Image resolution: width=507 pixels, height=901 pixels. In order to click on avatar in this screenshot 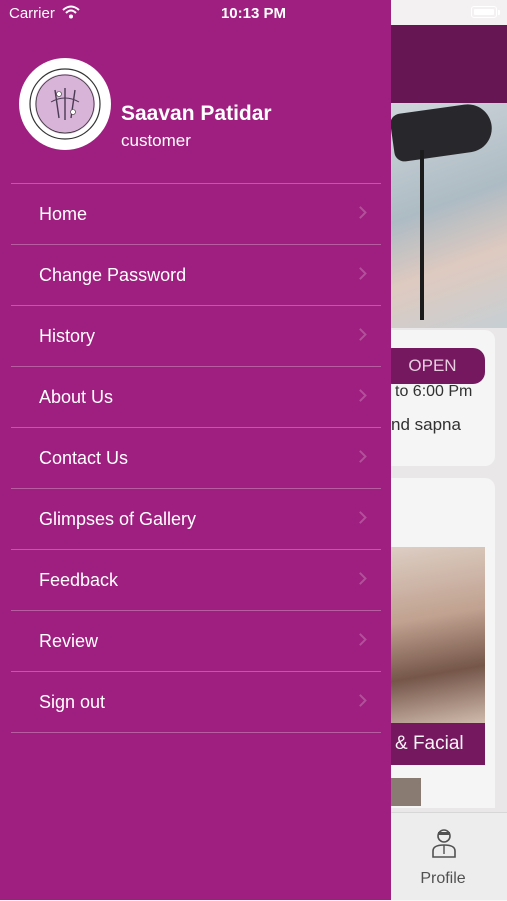, I will do `click(65, 104)`.